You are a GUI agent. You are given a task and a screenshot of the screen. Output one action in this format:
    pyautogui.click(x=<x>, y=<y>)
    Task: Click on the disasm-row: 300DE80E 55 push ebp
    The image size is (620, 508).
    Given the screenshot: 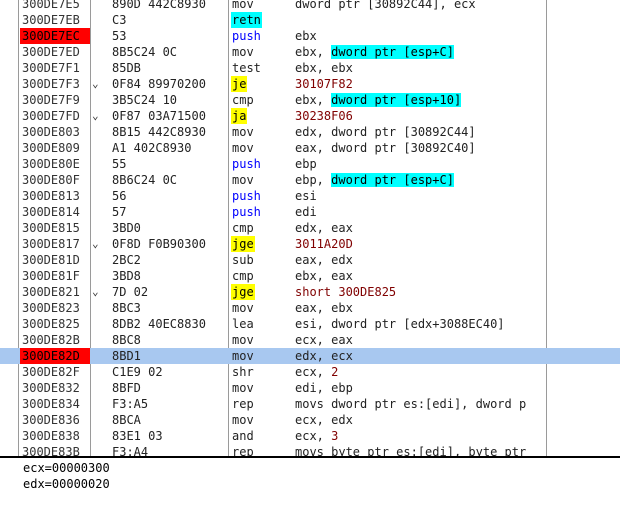 What is the action you would take?
    pyautogui.click(x=310, y=164)
    